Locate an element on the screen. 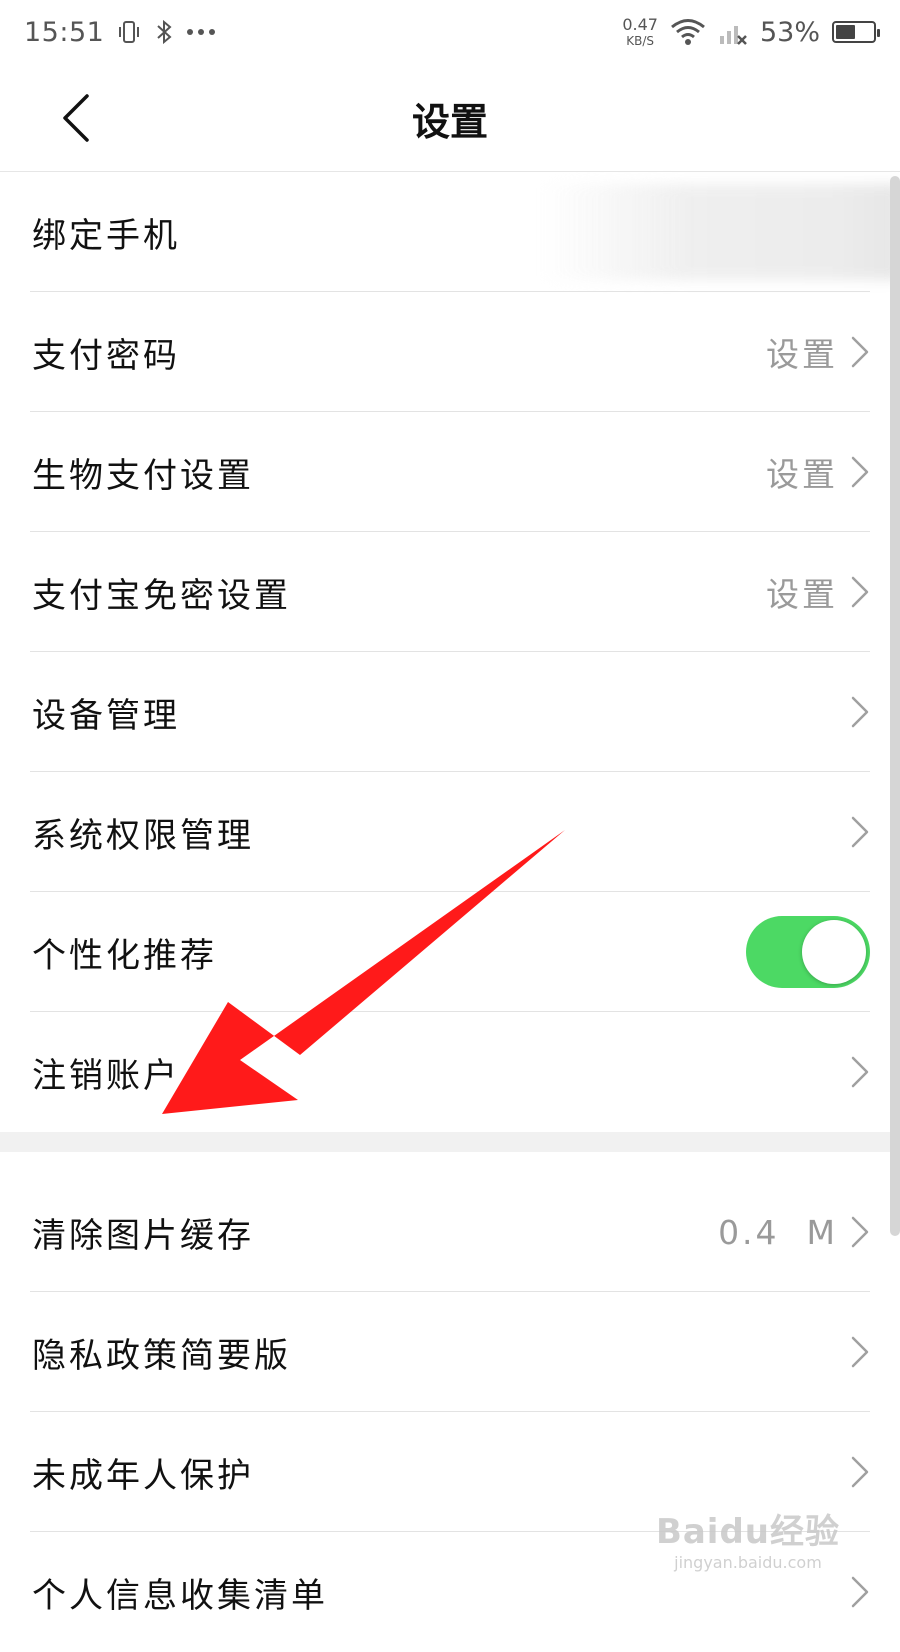 Image resolution: width=900 pixels, height=1652 pixels. network-speed-unit: KB/S is located at coordinates (640, 41).